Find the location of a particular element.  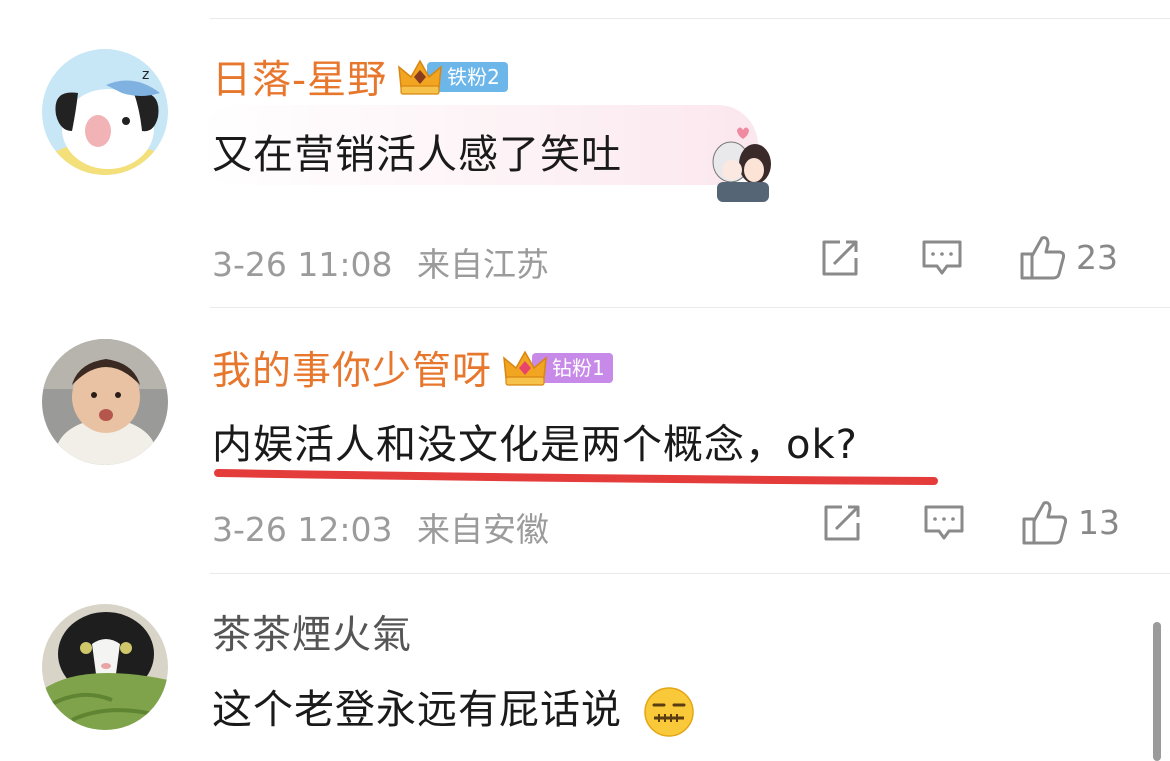

comment-meta: 3-26 12:03 来自安徽 is located at coordinates (380, 527).